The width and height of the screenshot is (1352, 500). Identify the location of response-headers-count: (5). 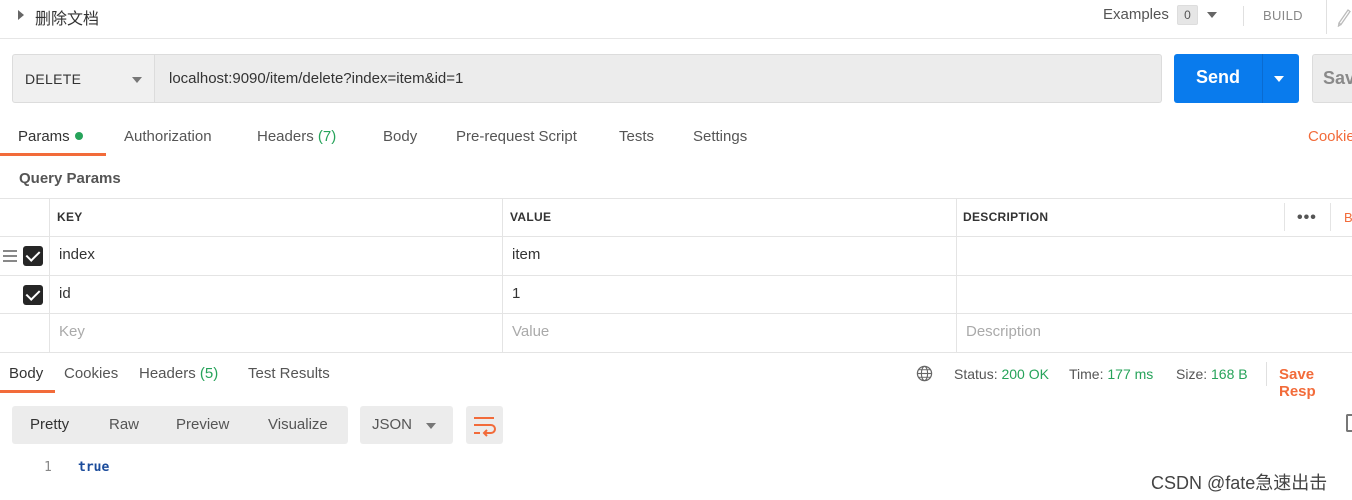
(209, 373).